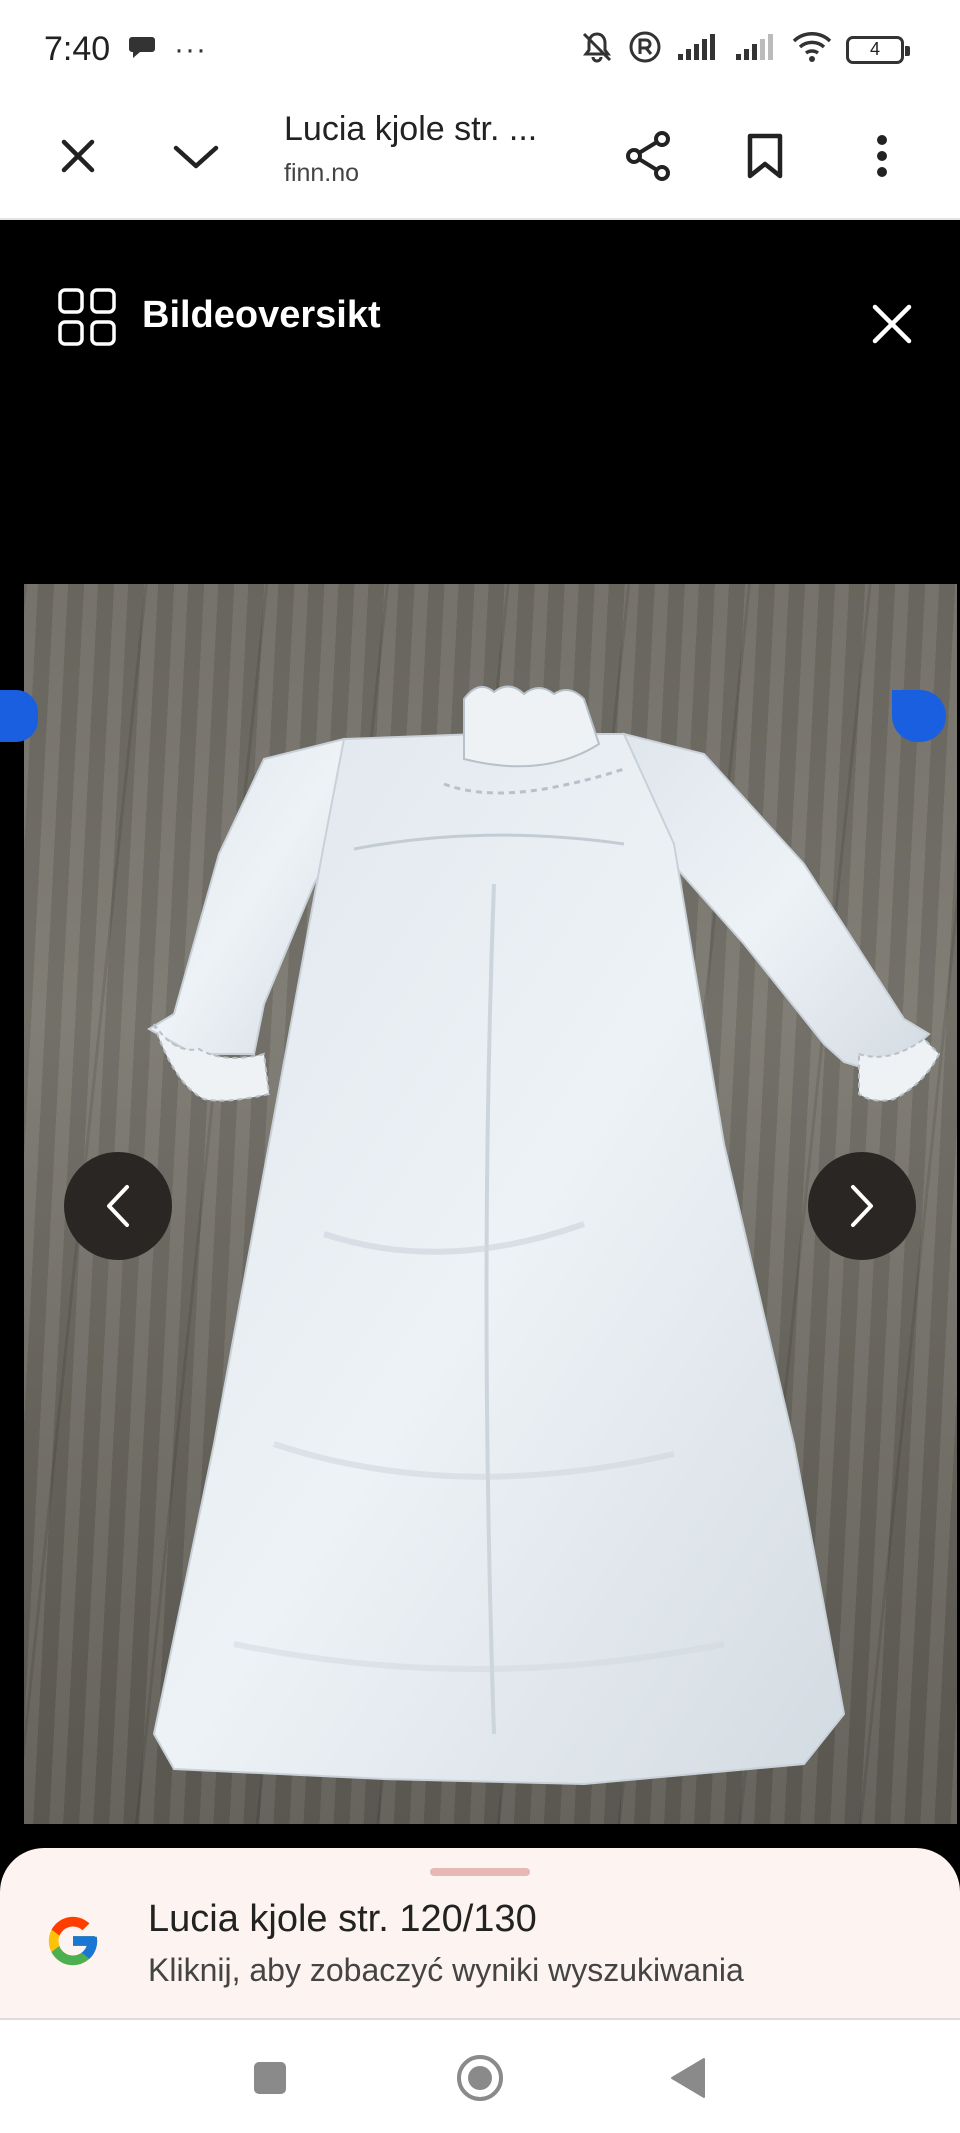 Image resolution: width=960 pixels, height=2133 pixels. I want to click on viewer-close-button, so click(892, 324).